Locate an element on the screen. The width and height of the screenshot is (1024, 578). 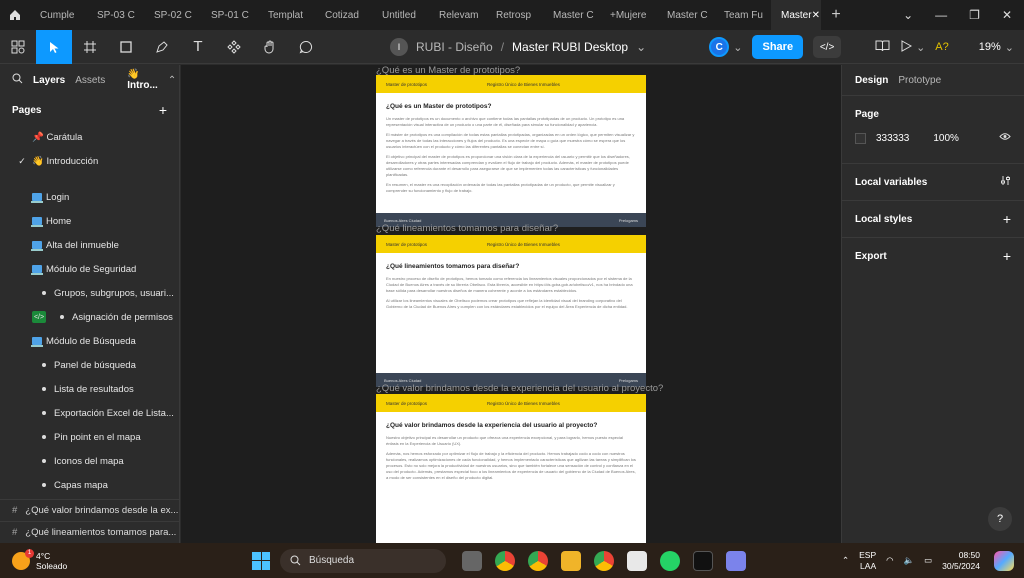
page-item: Alta del inmueble is located at coordinates (89, 245).